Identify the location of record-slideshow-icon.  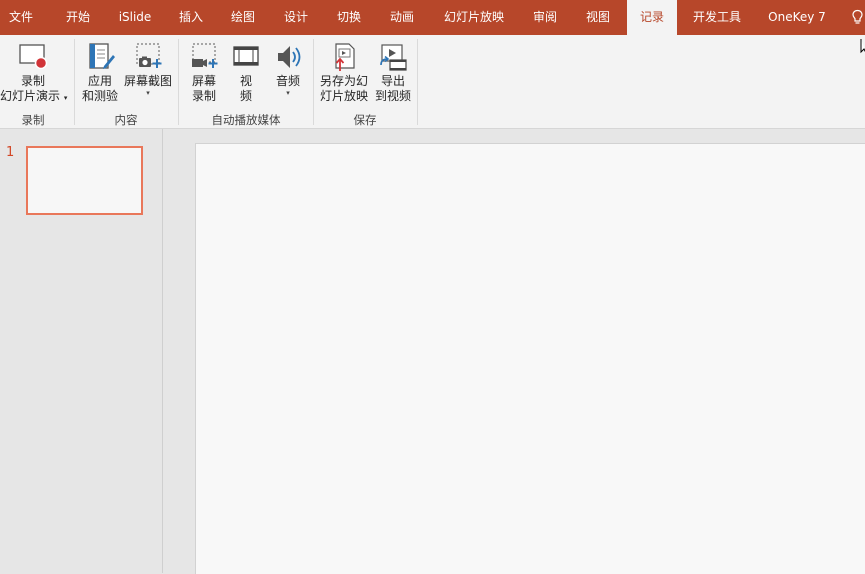
(33, 57).